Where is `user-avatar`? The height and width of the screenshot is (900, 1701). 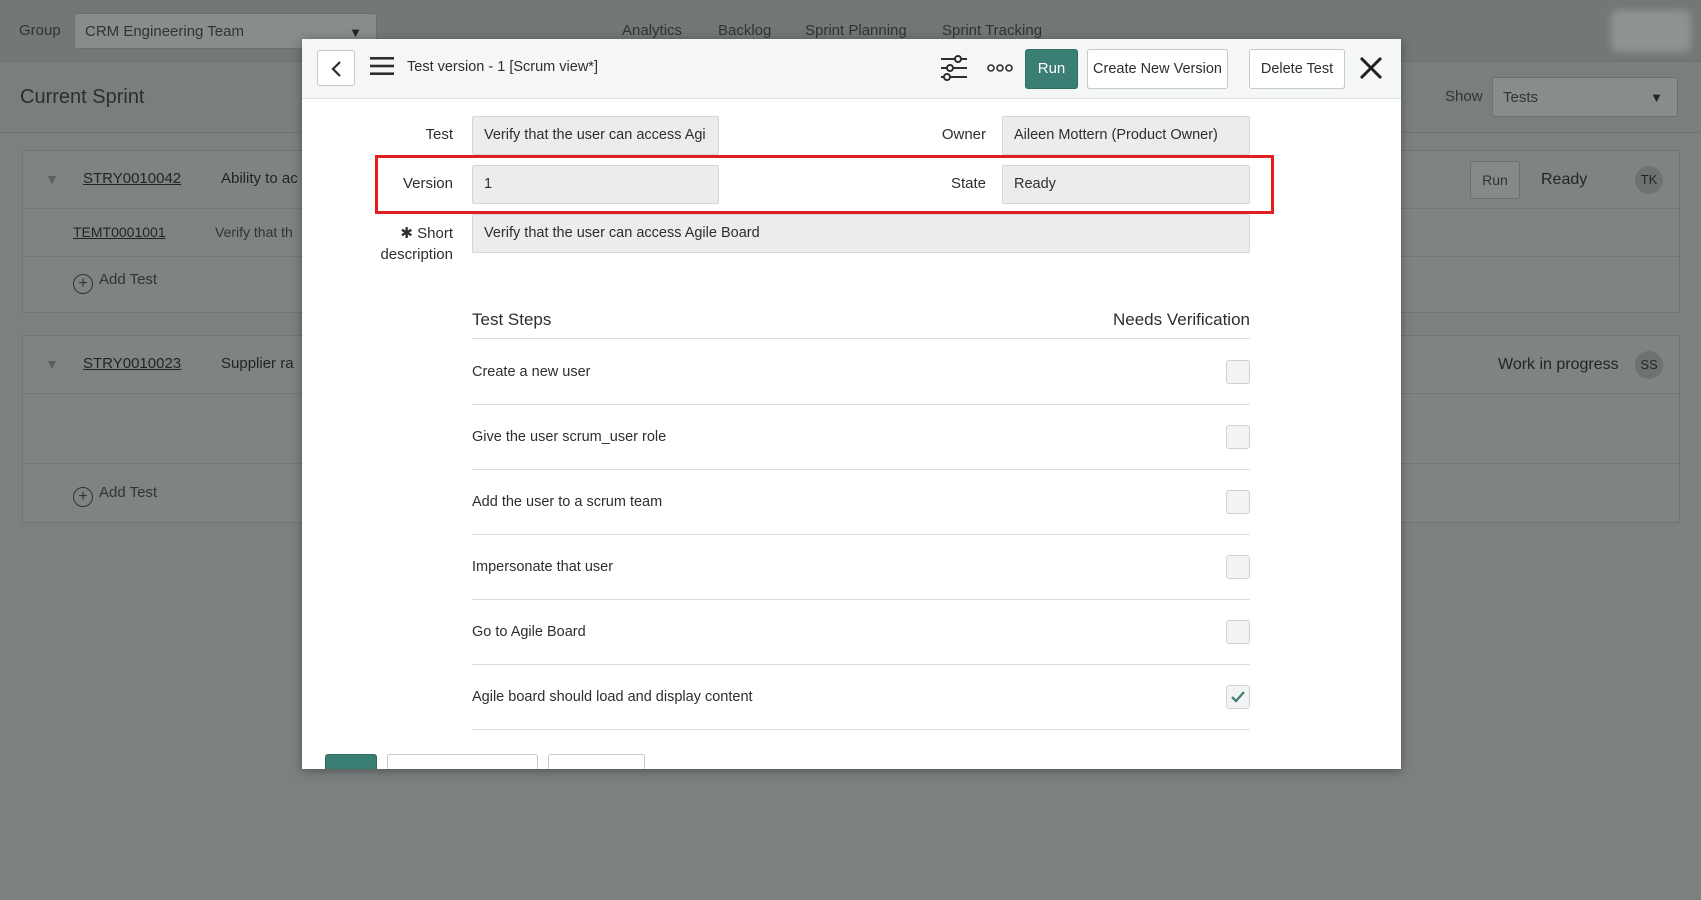 user-avatar is located at coordinates (1651, 31).